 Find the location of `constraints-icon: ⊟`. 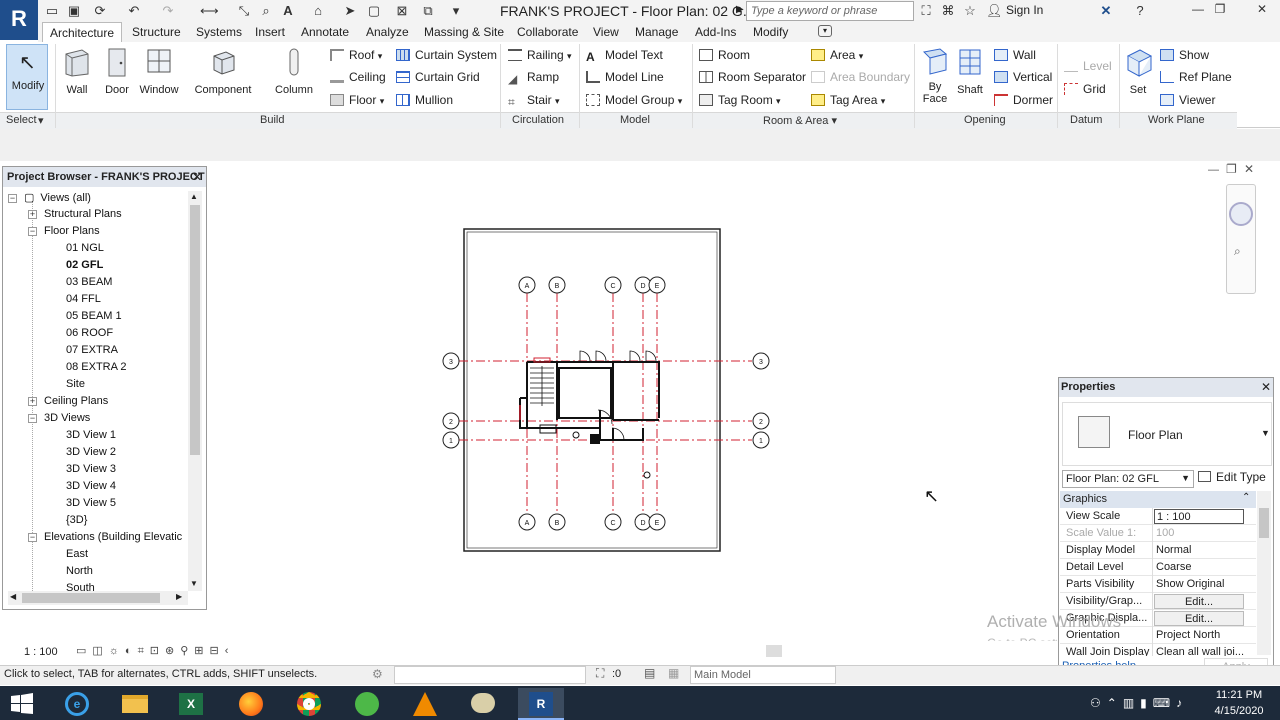

constraints-icon: ⊟ is located at coordinates (216, 651).